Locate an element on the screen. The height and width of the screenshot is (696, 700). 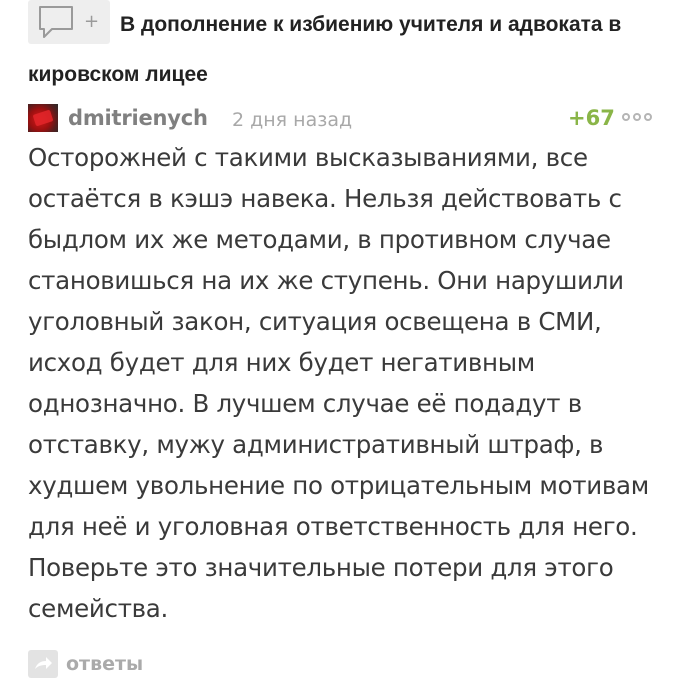
reply-arrow-icon is located at coordinates (43, 664).